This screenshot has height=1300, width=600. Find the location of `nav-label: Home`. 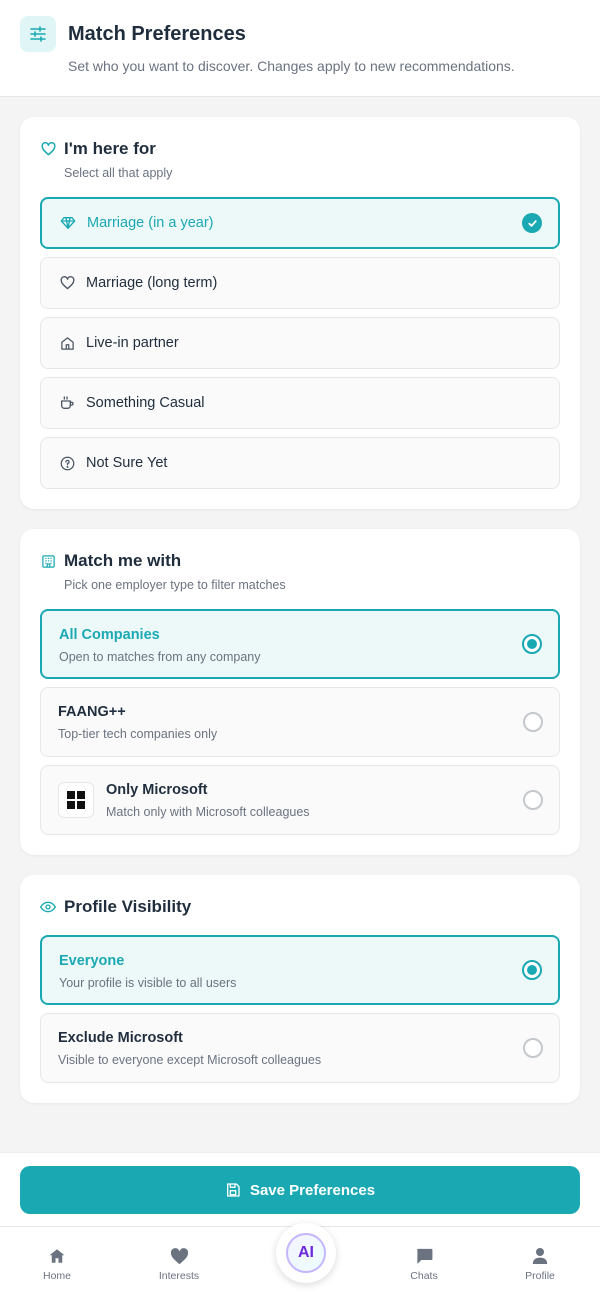

nav-label: Home is located at coordinates (56, 1276).